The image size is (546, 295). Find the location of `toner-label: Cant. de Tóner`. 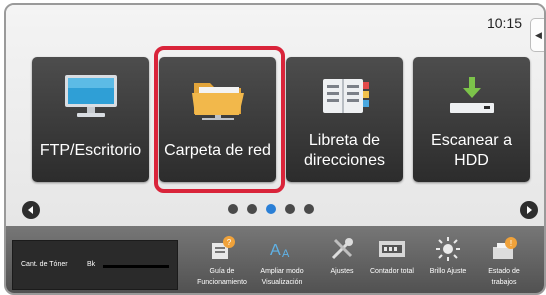

toner-label: Cant. de Tóner is located at coordinates (44, 264).